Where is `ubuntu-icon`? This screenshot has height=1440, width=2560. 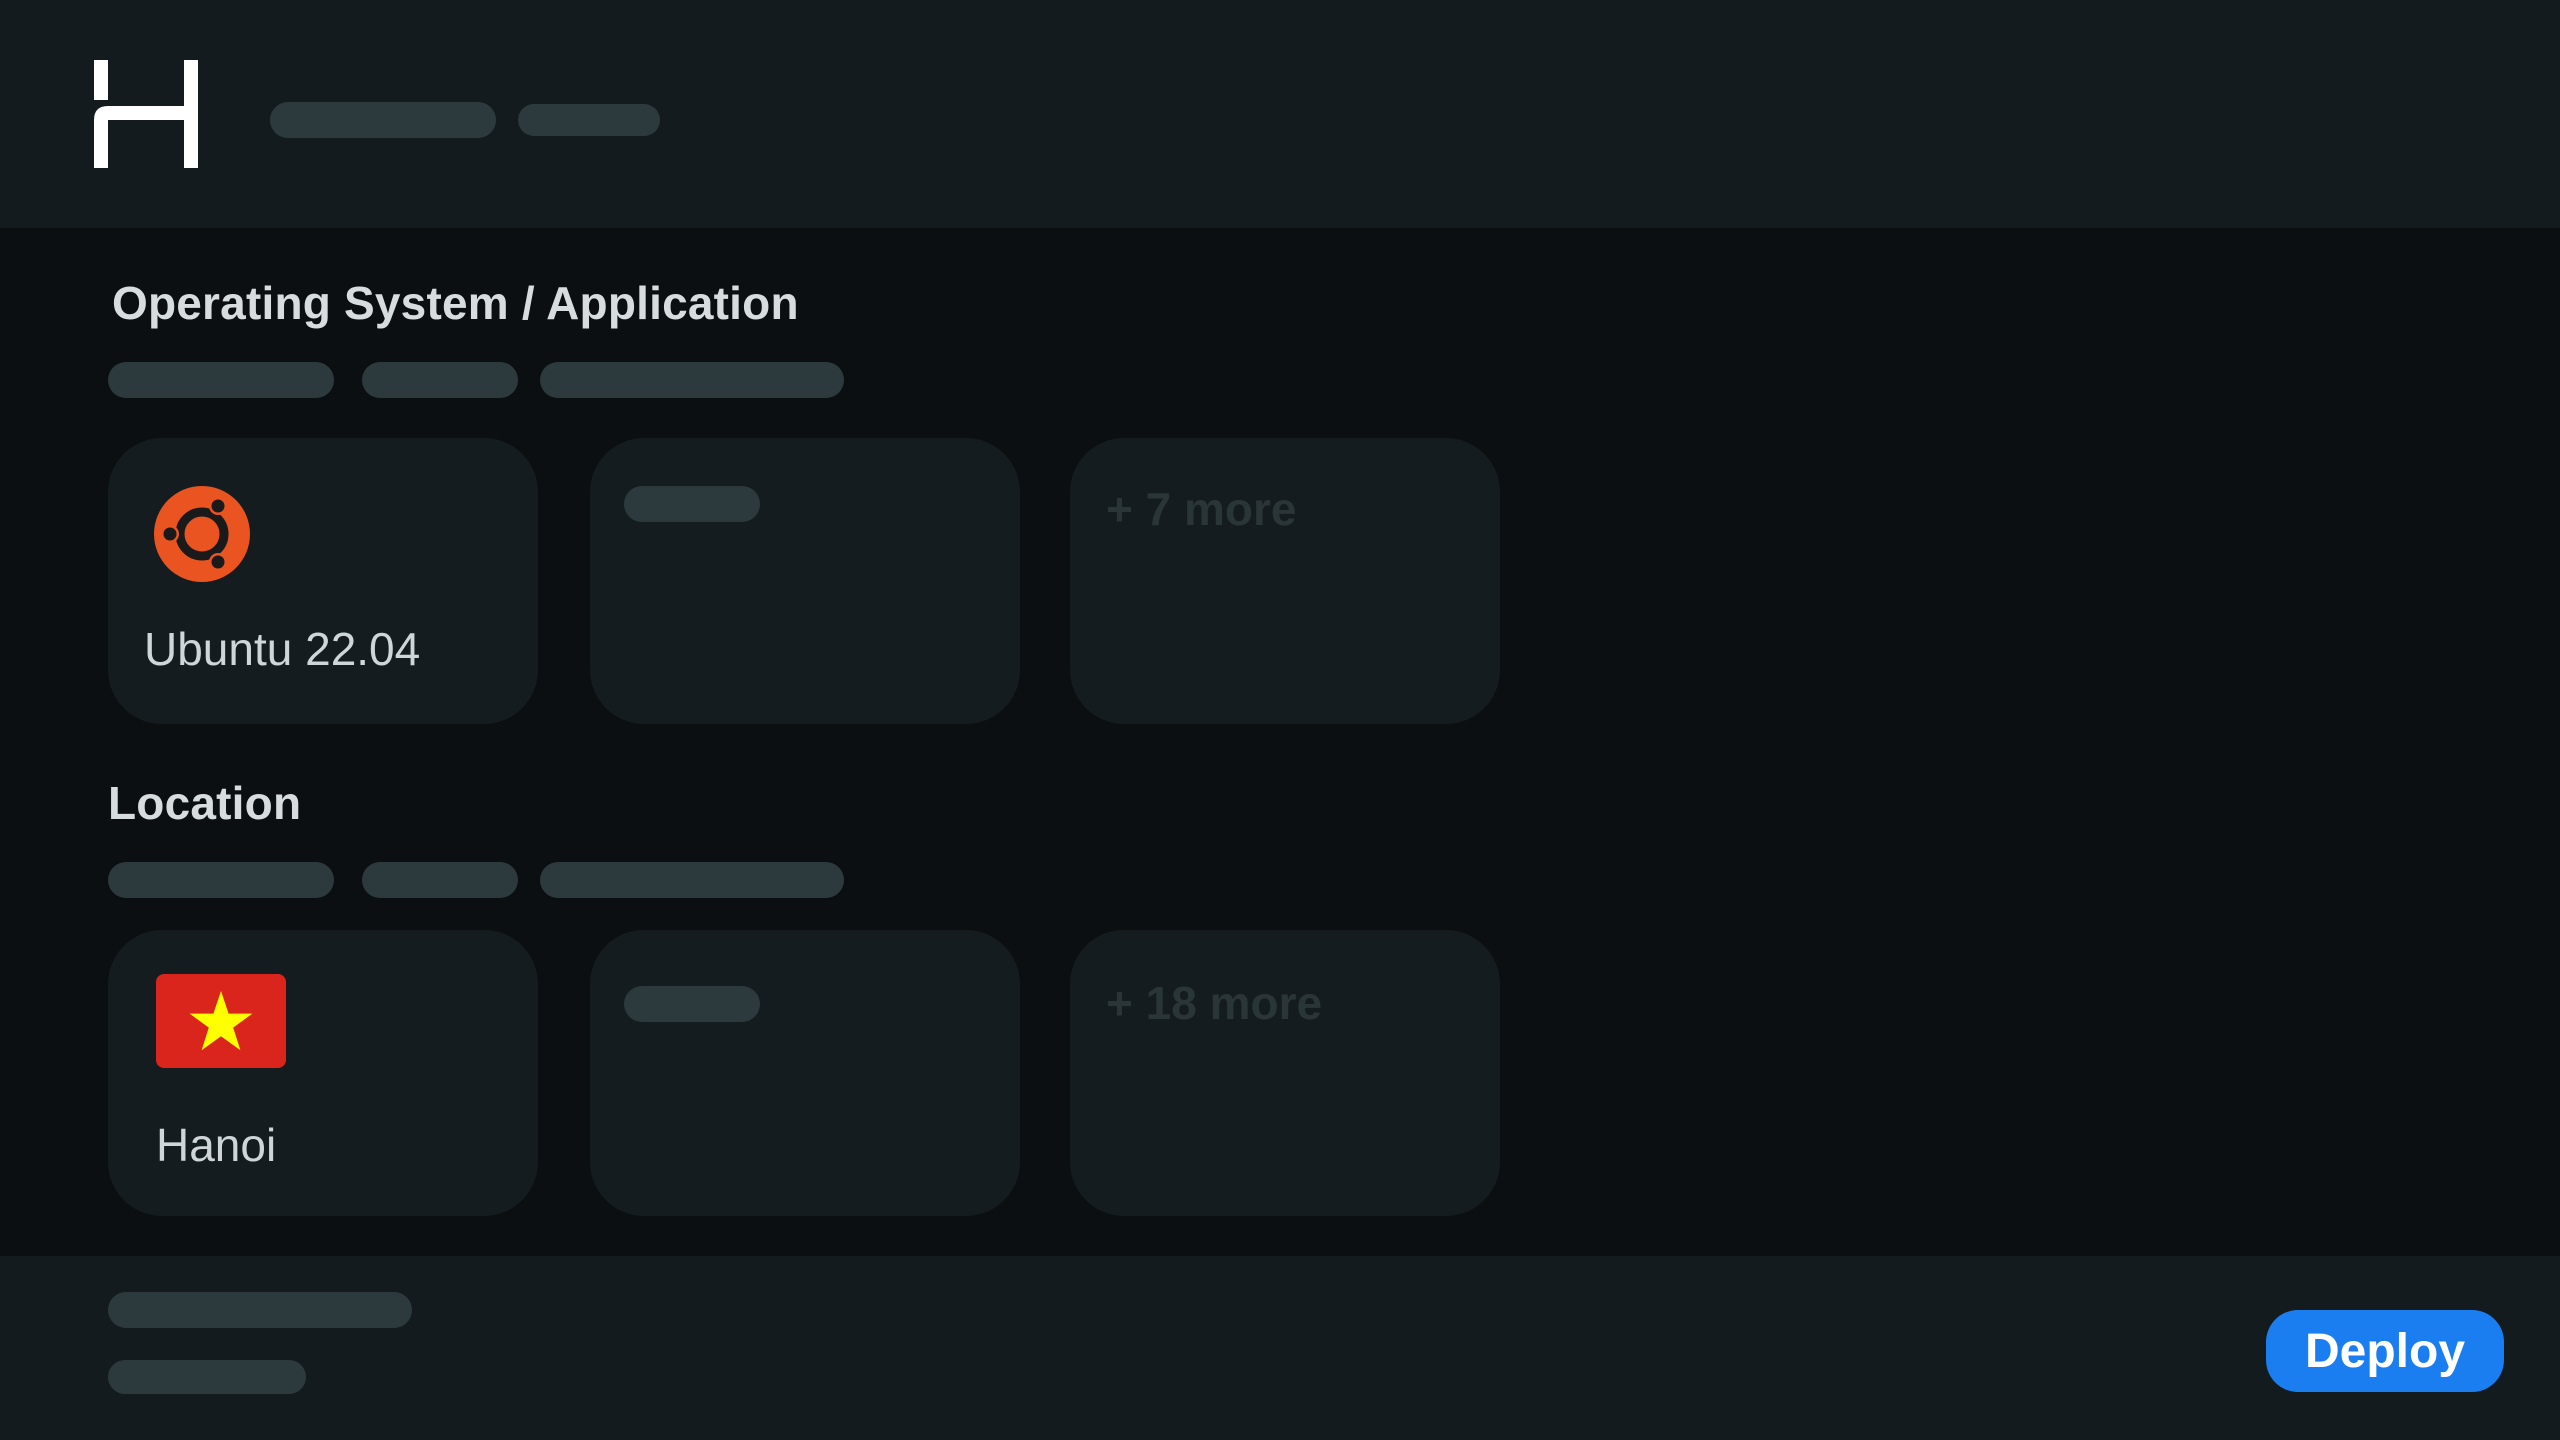 ubuntu-icon is located at coordinates (202, 534).